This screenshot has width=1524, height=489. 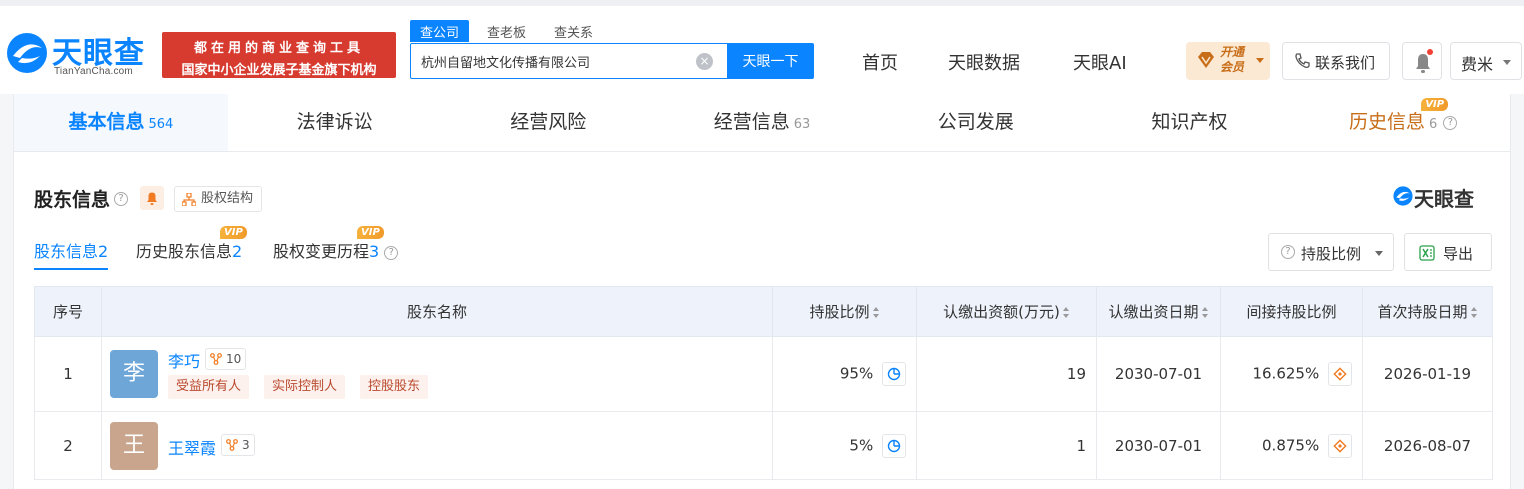 I want to click on vip-open-label: 开通 会员, so click(x=1232, y=60).